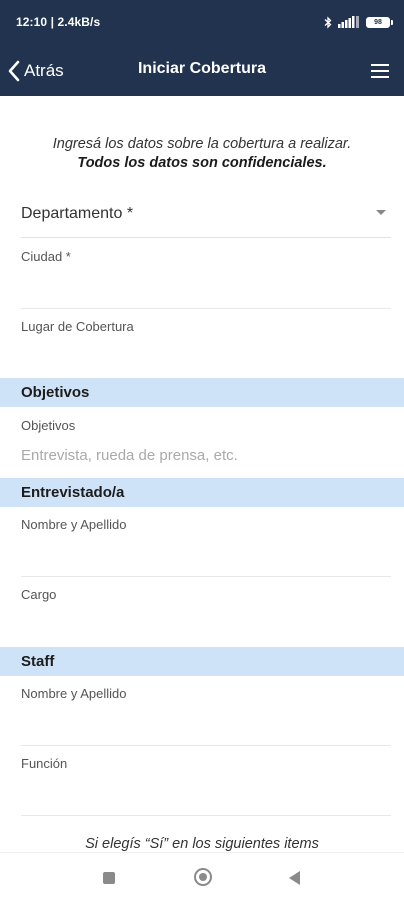 This screenshot has height=900, width=404. What do you see at coordinates (294, 878) in the screenshot?
I see `system-back-icon` at bounding box center [294, 878].